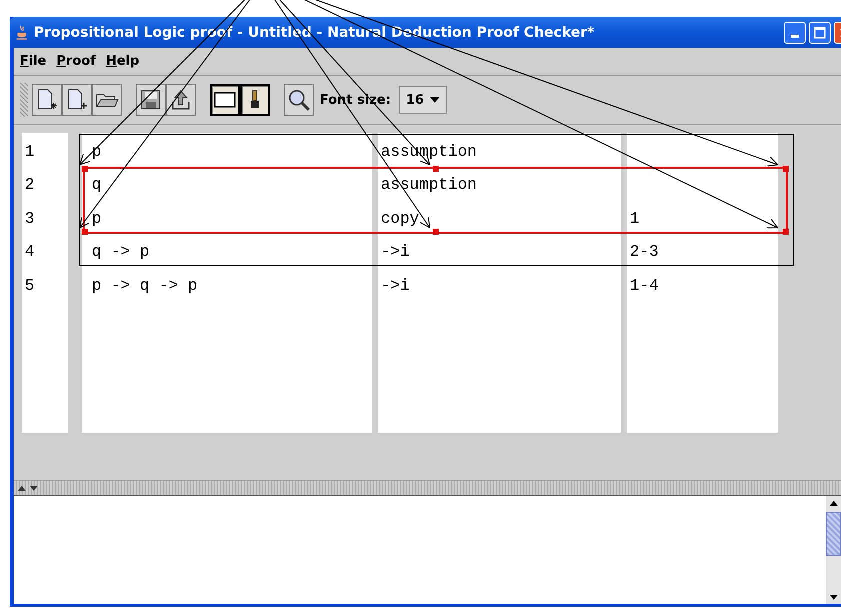 The height and width of the screenshot is (609, 841). Describe the element at coordinates (121, 252) in the screenshot. I see `formula-cell: q -> p` at that location.